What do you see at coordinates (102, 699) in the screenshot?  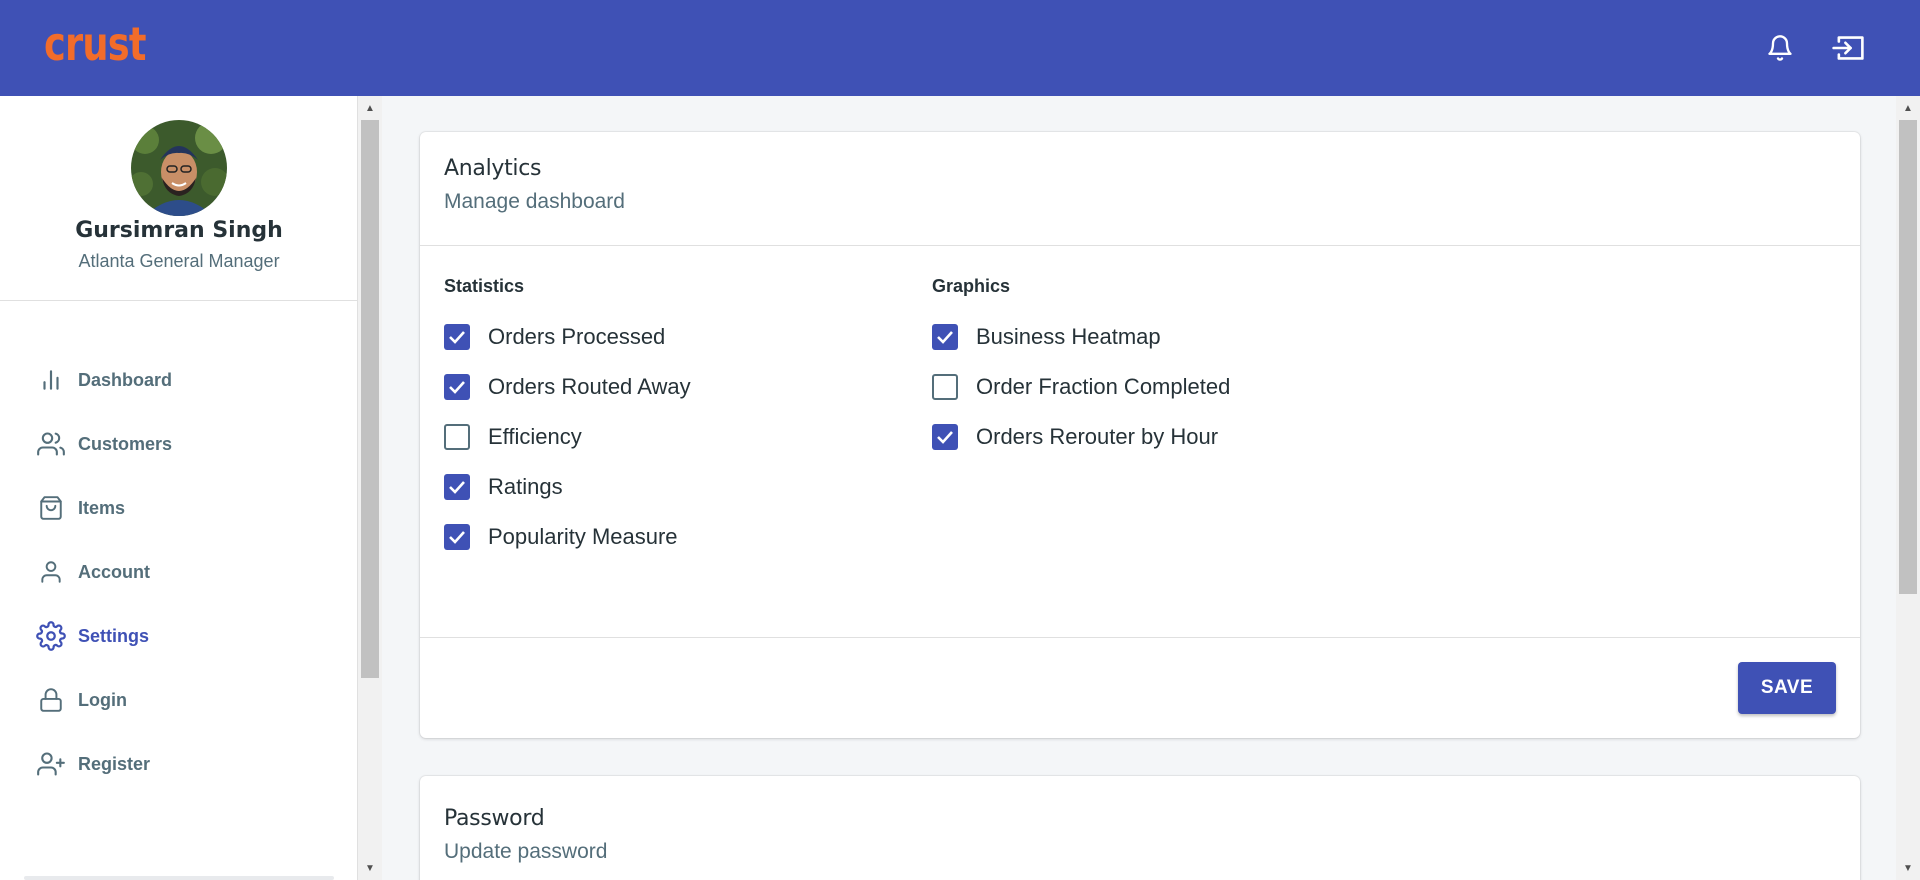 I see `sidebar-item-label: Login` at bounding box center [102, 699].